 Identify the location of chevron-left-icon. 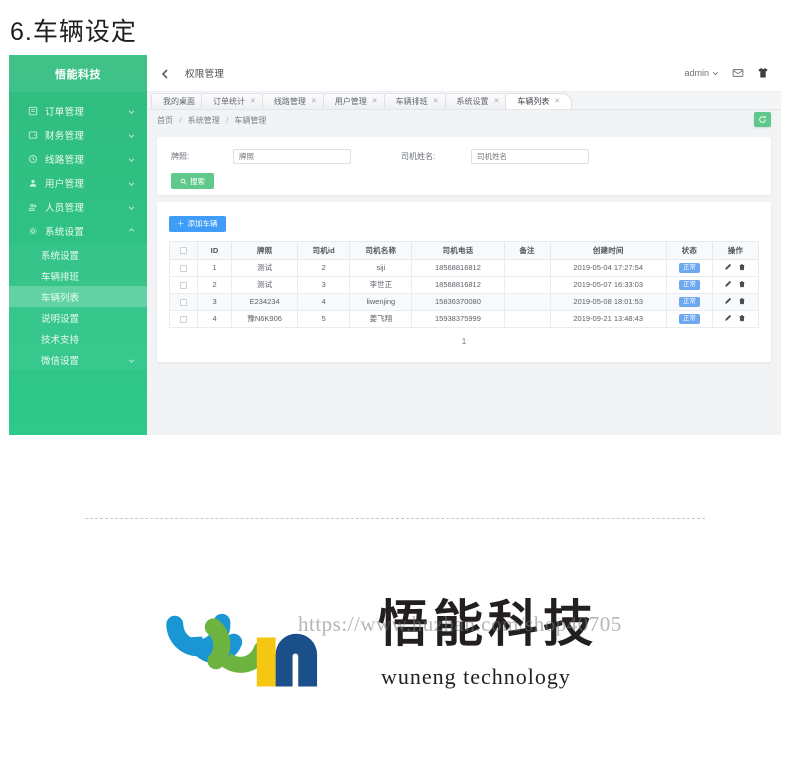
(165, 73).